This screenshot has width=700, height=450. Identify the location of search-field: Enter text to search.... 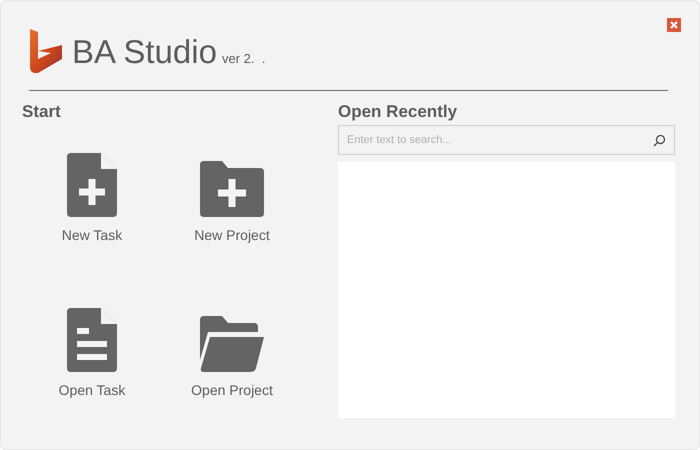
(506, 140).